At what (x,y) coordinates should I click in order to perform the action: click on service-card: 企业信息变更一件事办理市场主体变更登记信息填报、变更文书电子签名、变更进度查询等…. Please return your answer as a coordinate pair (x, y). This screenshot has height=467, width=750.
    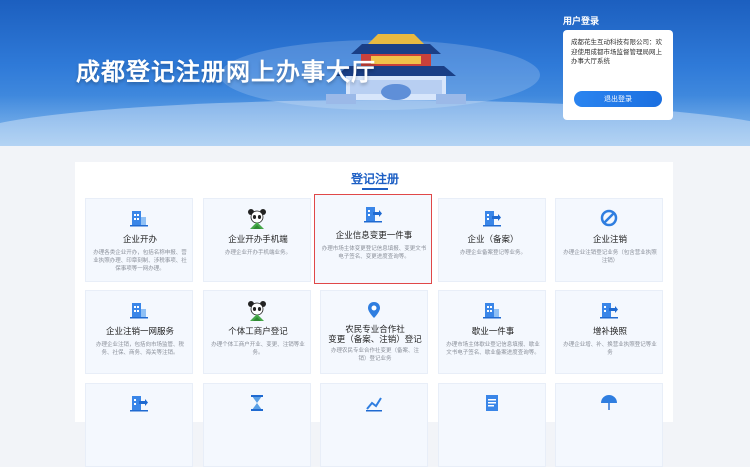
    Looking at the image, I should click on (373, 239).